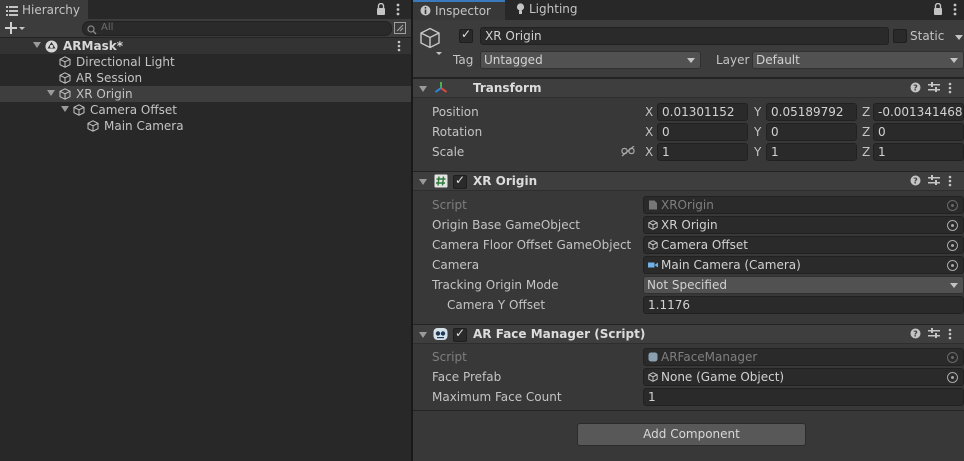 This screenshot has height=461, width=964. Describe the element at coordinates (688, 181) in the screenshot. I see `xr-origin-header: ✓ XR Origin ?` at that location.